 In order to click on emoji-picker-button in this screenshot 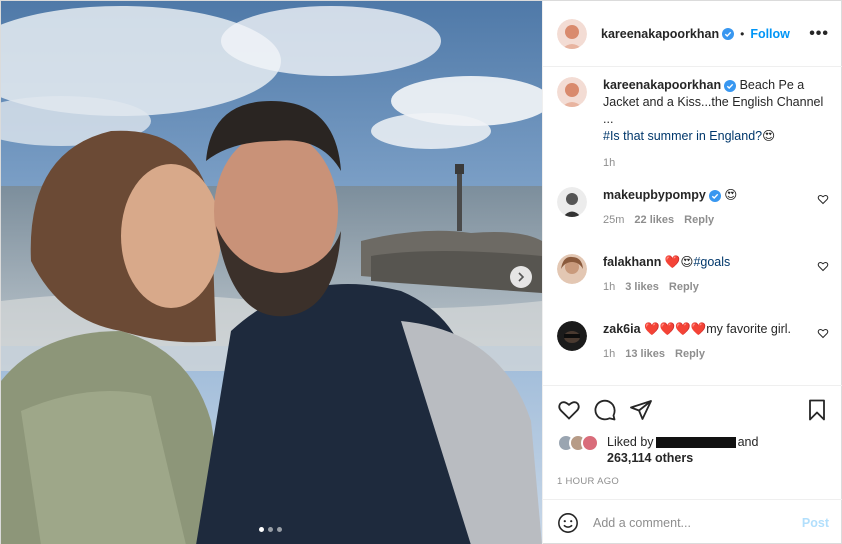, I will do `click(568, 523)`.